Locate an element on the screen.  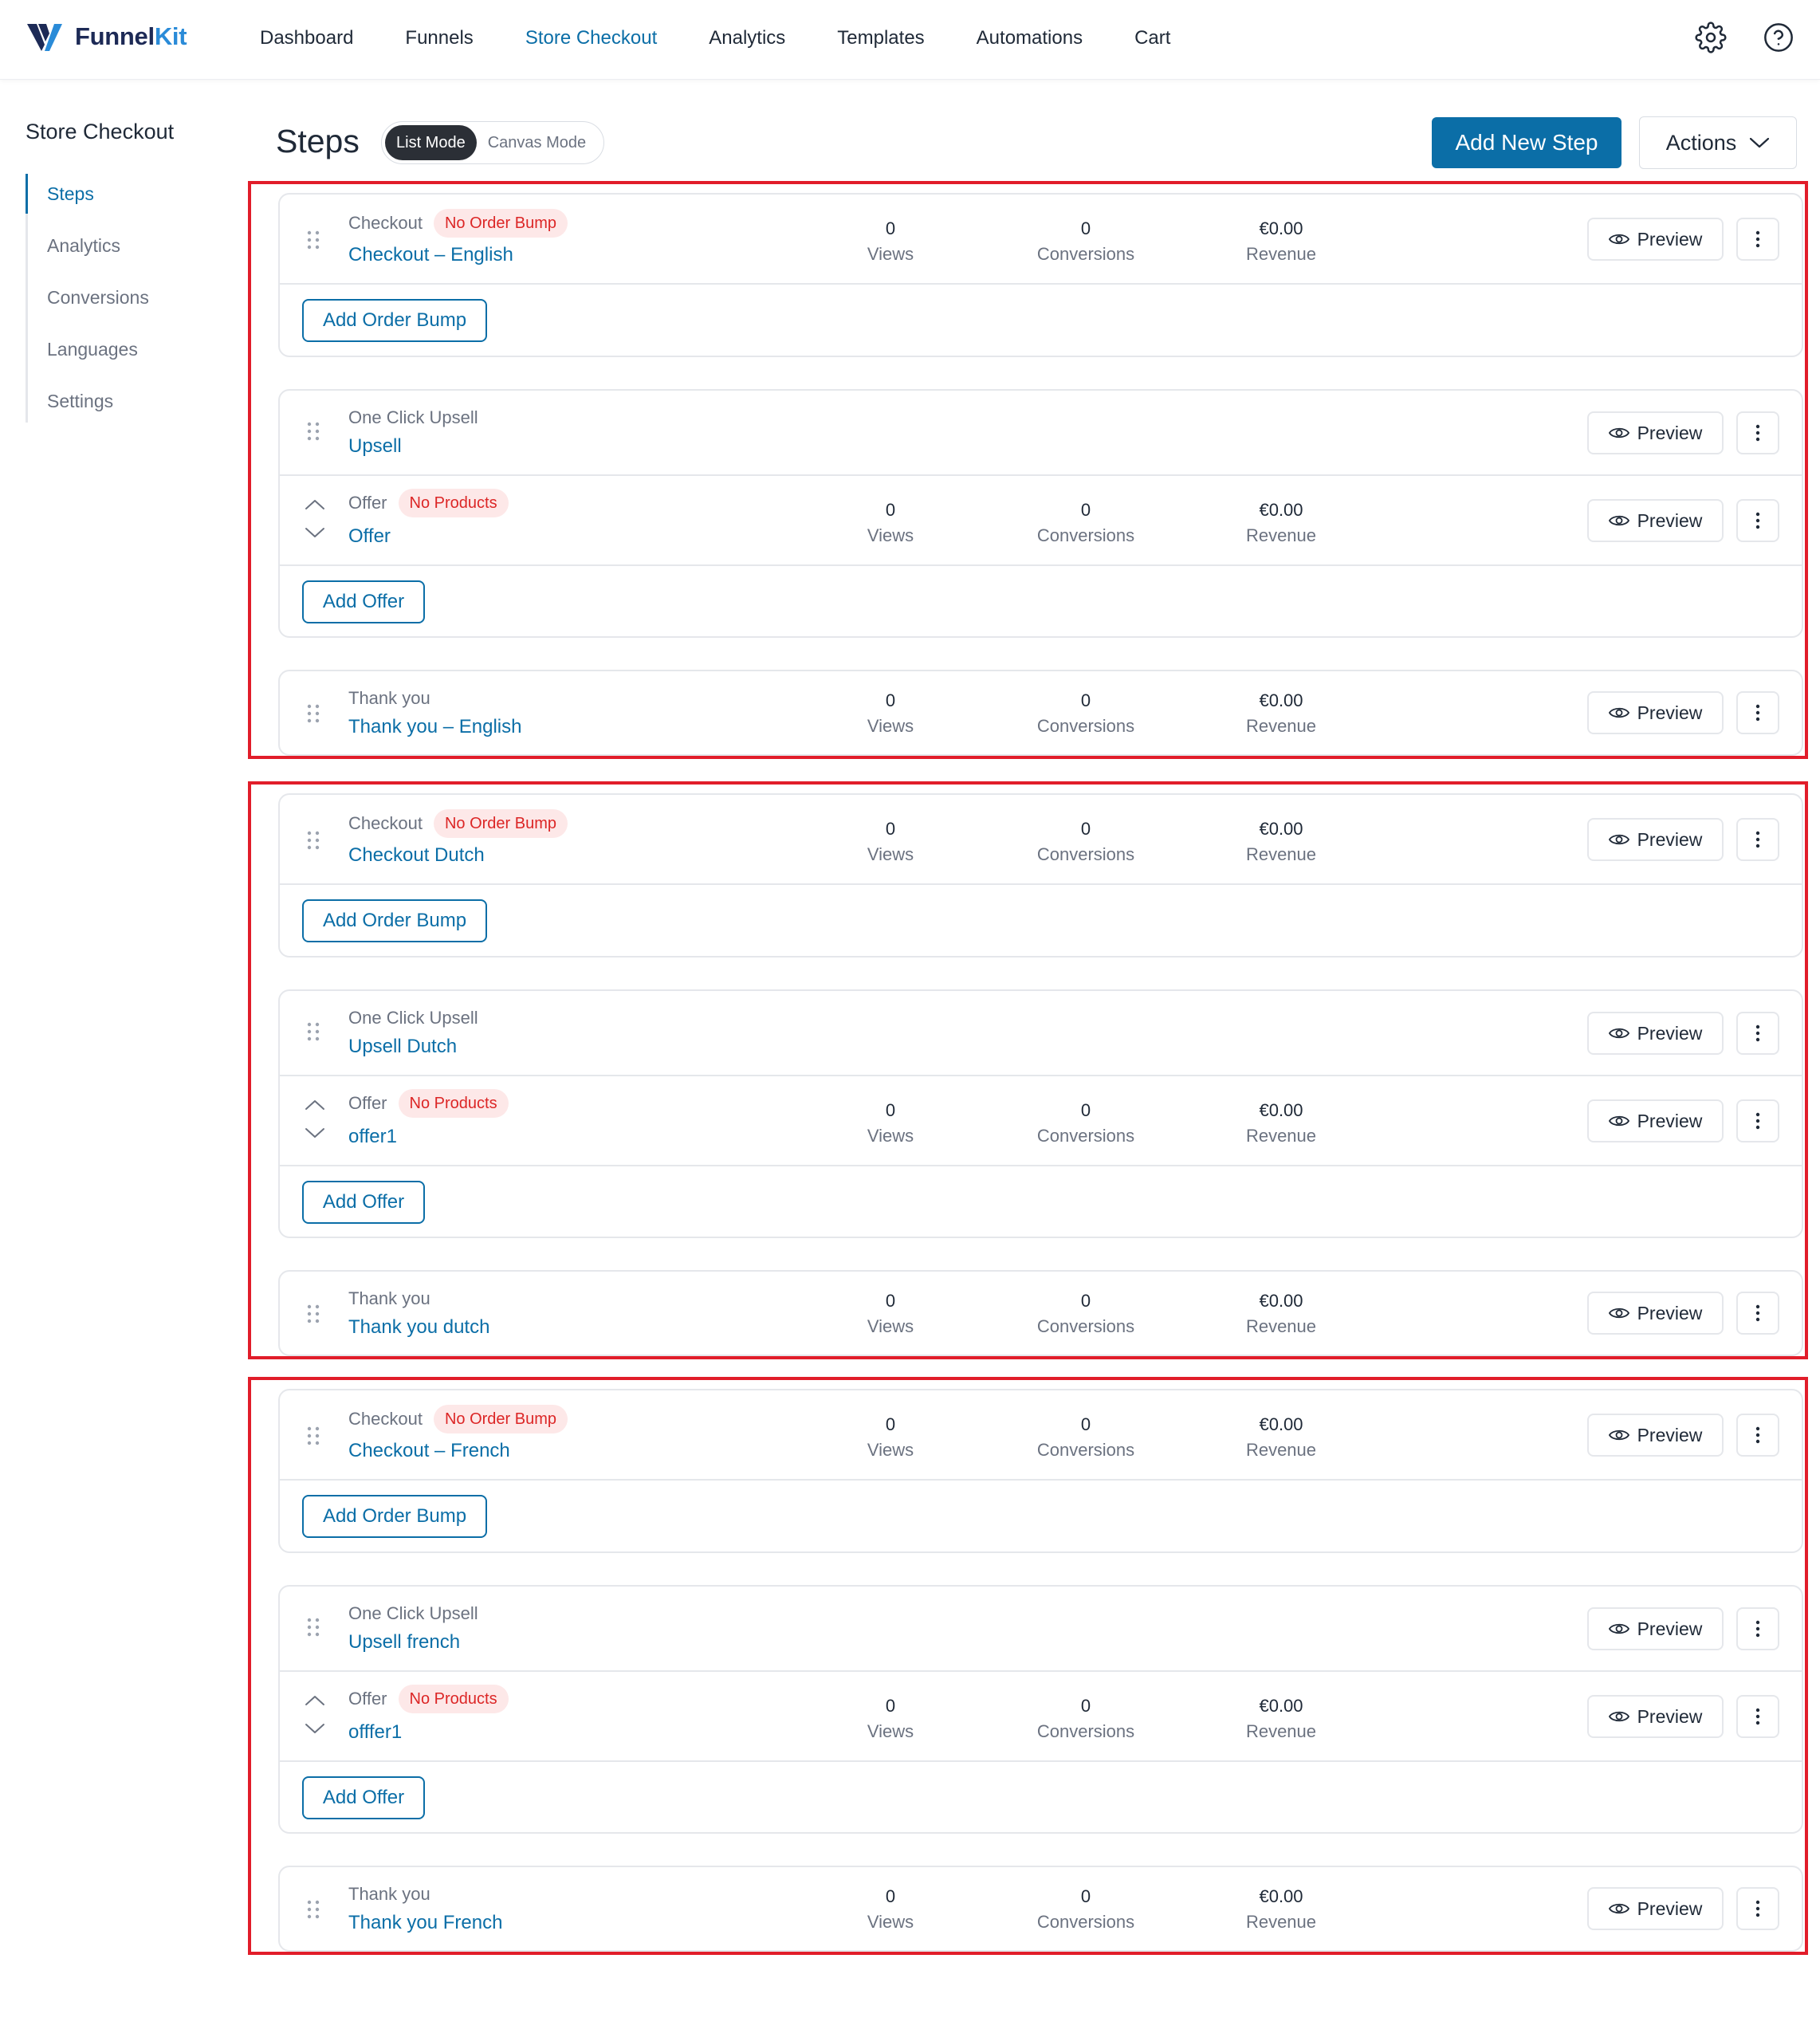
sidebar-item-languages: Languages is located at coordinates (123, 355).